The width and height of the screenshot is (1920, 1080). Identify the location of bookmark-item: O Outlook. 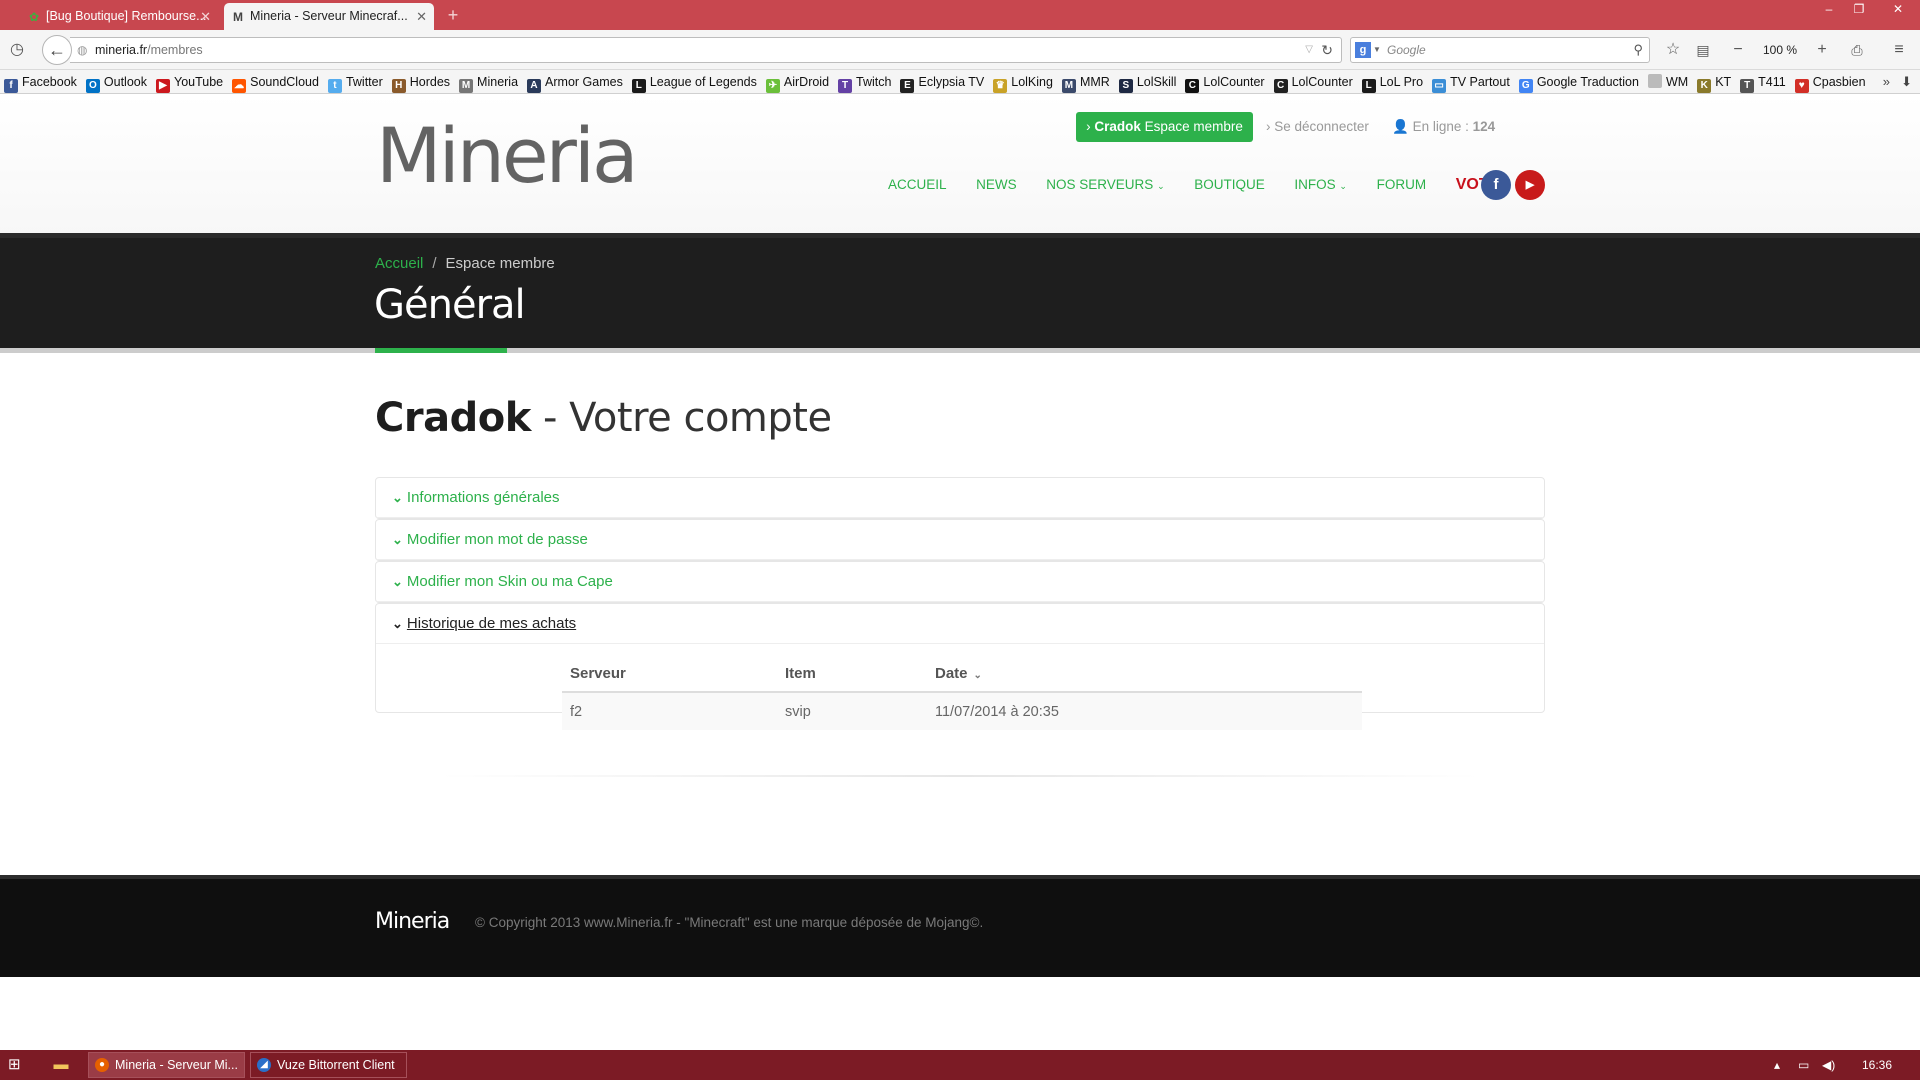
(116, 81).